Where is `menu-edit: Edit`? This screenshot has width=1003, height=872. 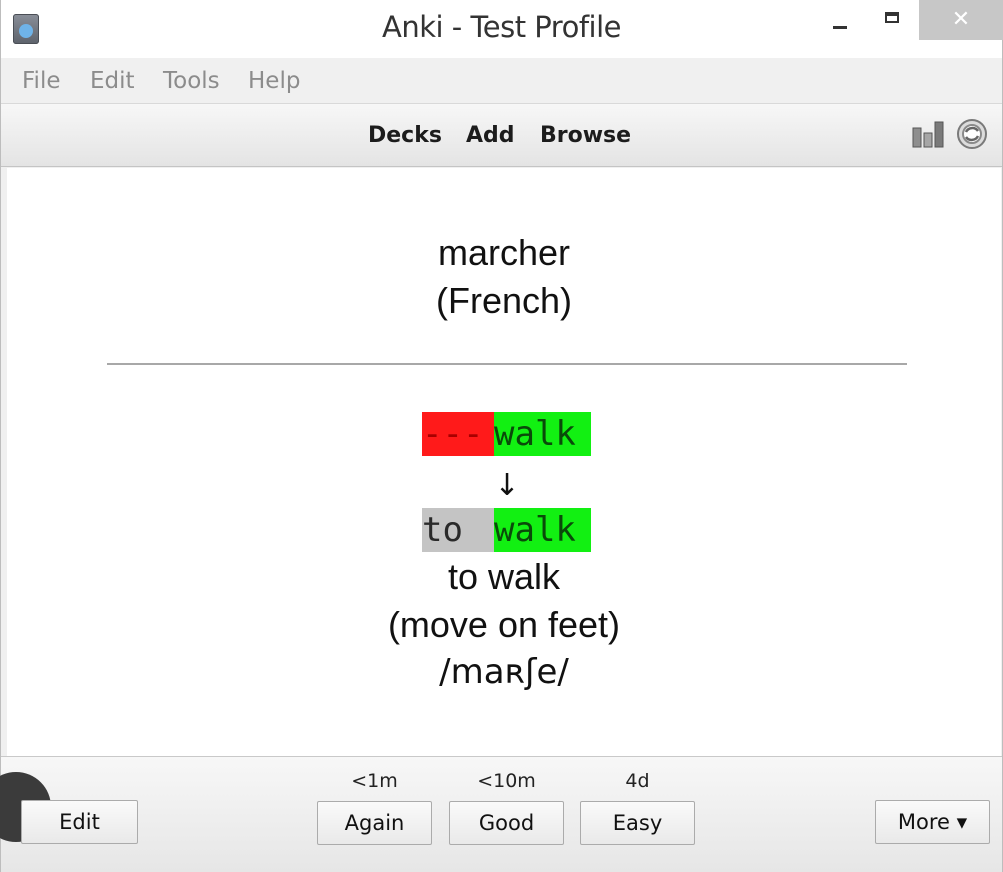 menu-edit: Edit is located at coordinates (112, 81).